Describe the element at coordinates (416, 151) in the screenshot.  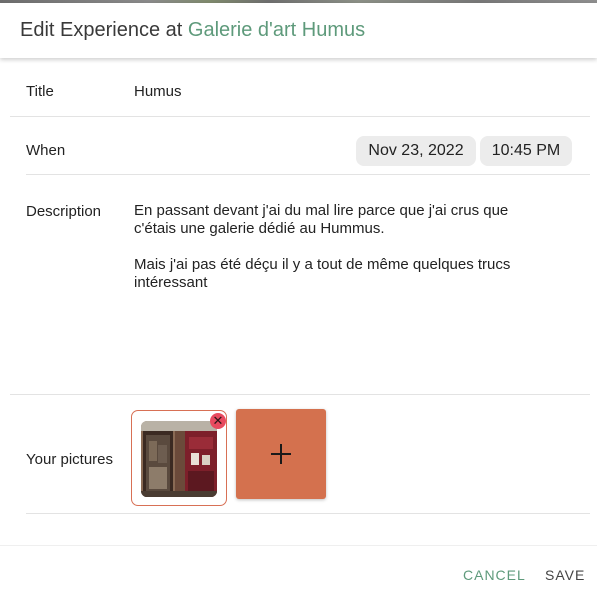
I see `date-picker-button: Nov 23, 2022` at that location.